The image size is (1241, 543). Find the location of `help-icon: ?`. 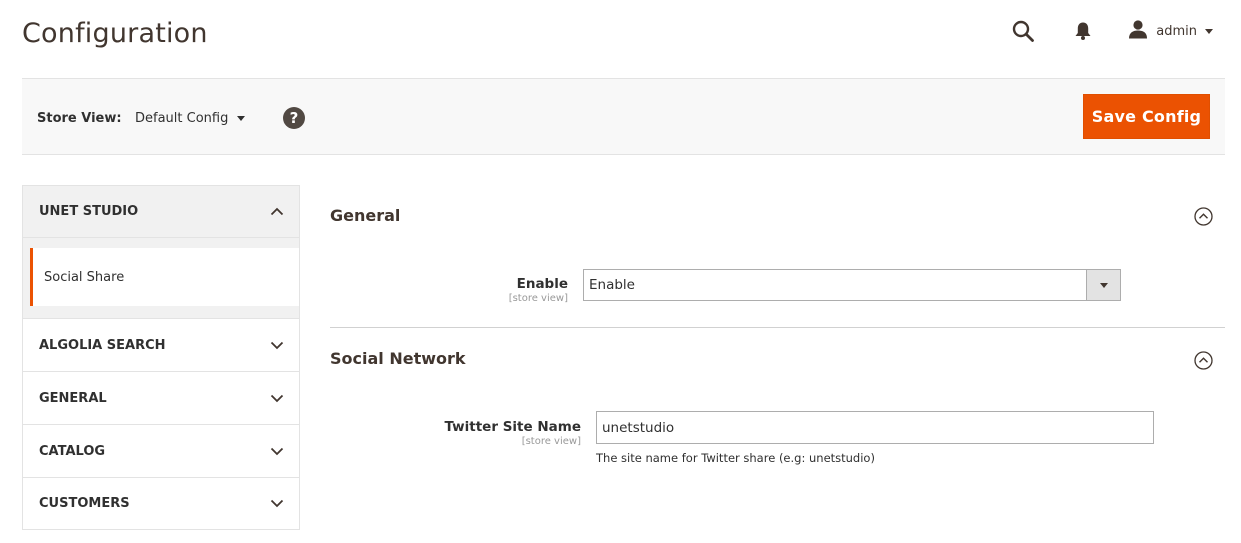

help-icon: ? is located at coordinates (294, 118).